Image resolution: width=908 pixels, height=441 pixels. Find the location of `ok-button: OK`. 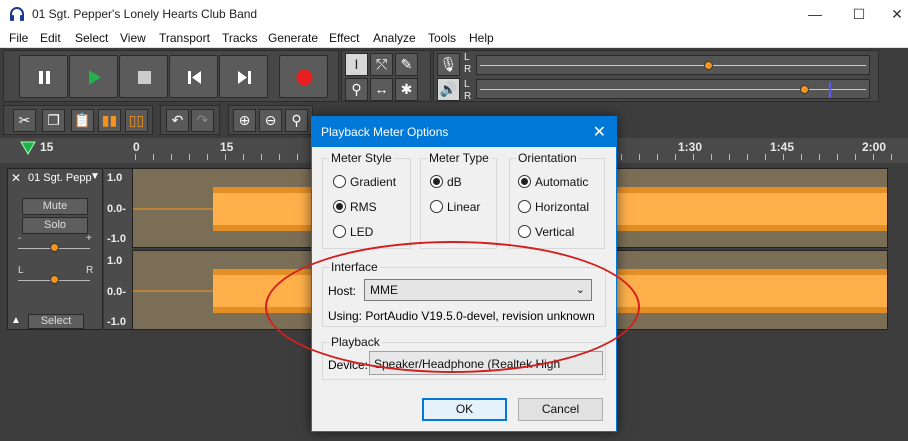

ok-button: OK is located at coordinates (464, 409).